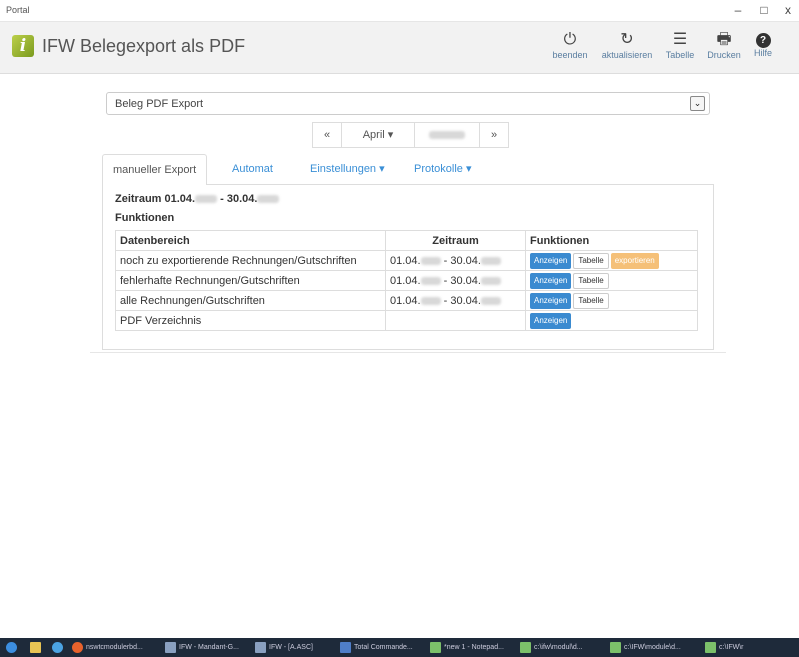  I want to click on year-dropdown, so click(447, 135).